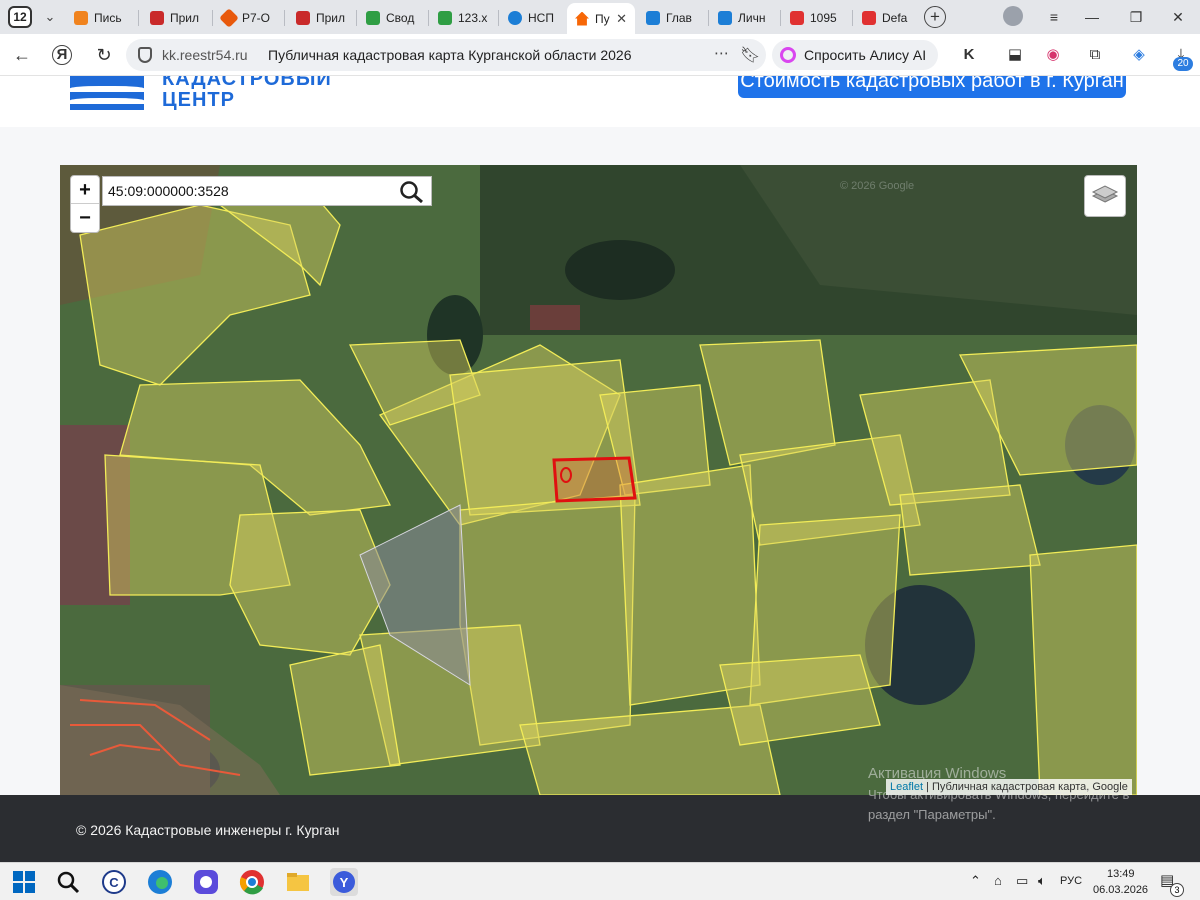  Describe the element at coordinates (1095, 55) in the screenshot. I see `extension-puzzle-icon: ⧉` at that location.